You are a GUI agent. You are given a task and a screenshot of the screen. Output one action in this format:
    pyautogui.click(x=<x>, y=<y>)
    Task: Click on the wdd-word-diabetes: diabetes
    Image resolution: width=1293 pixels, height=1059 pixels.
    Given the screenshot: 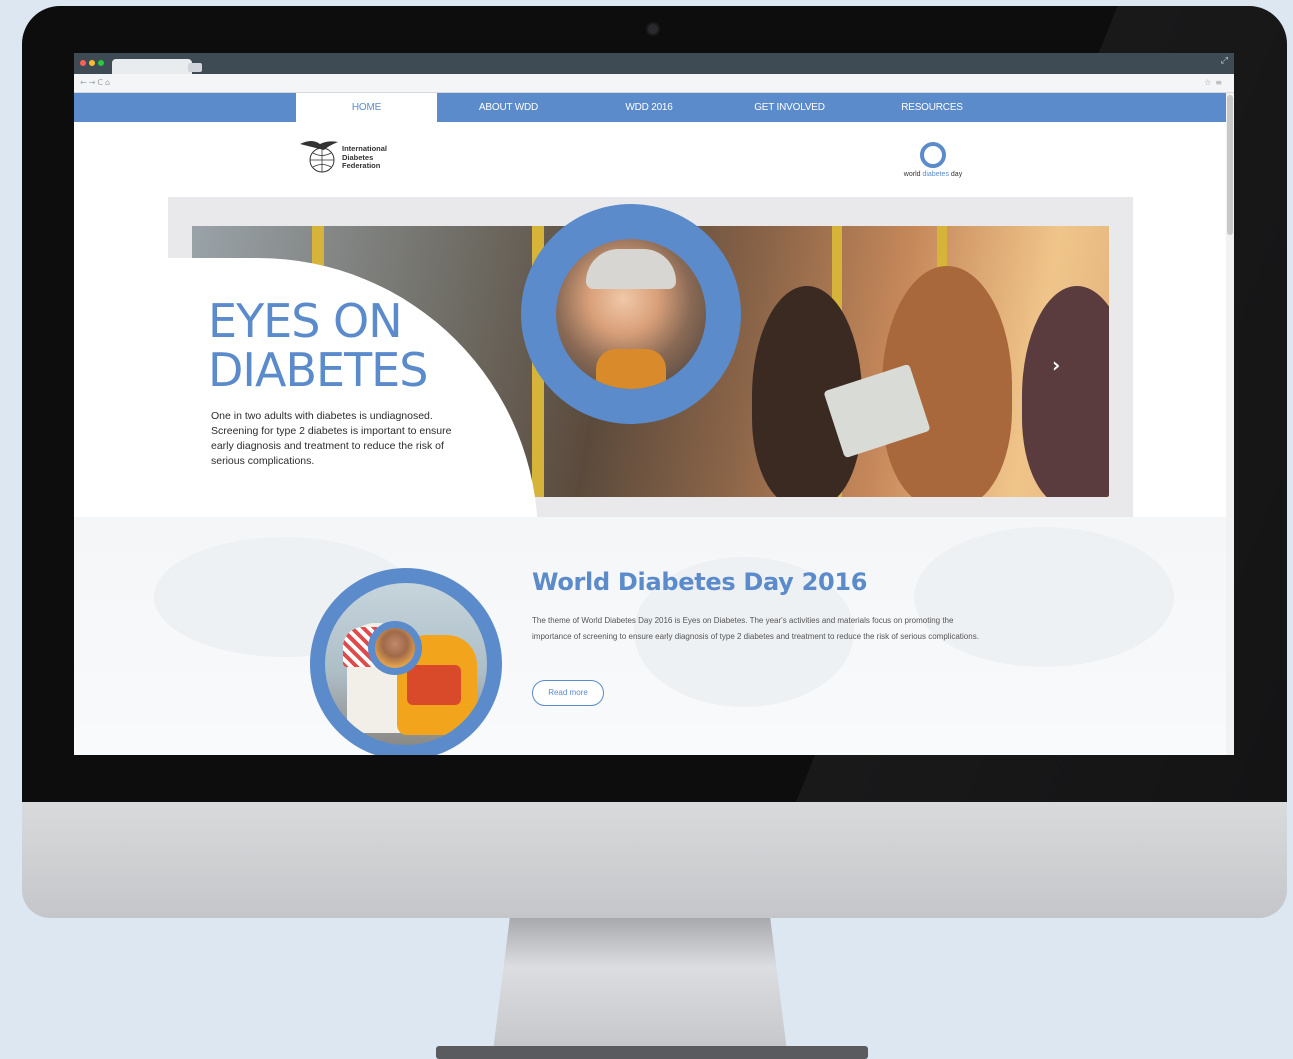 What is the action you would take?
    pyautogui.click(x=935, y=174)
    